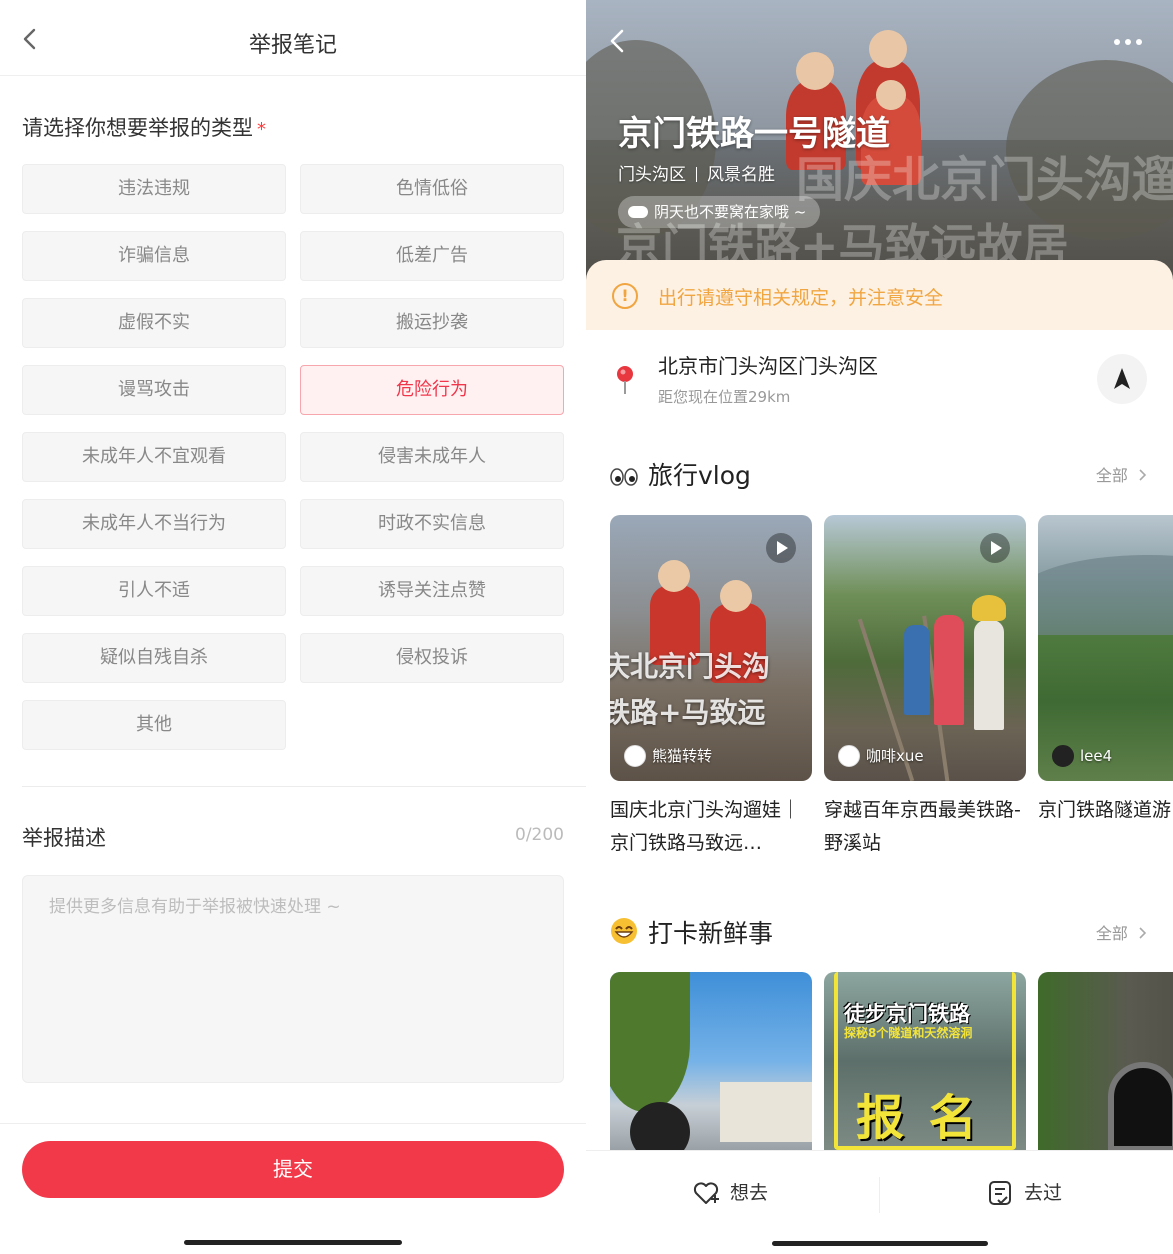 This screenshot has height=1254, width=1173. I want to click on report-type-option: 谩骂攻击, so click(154, 390).